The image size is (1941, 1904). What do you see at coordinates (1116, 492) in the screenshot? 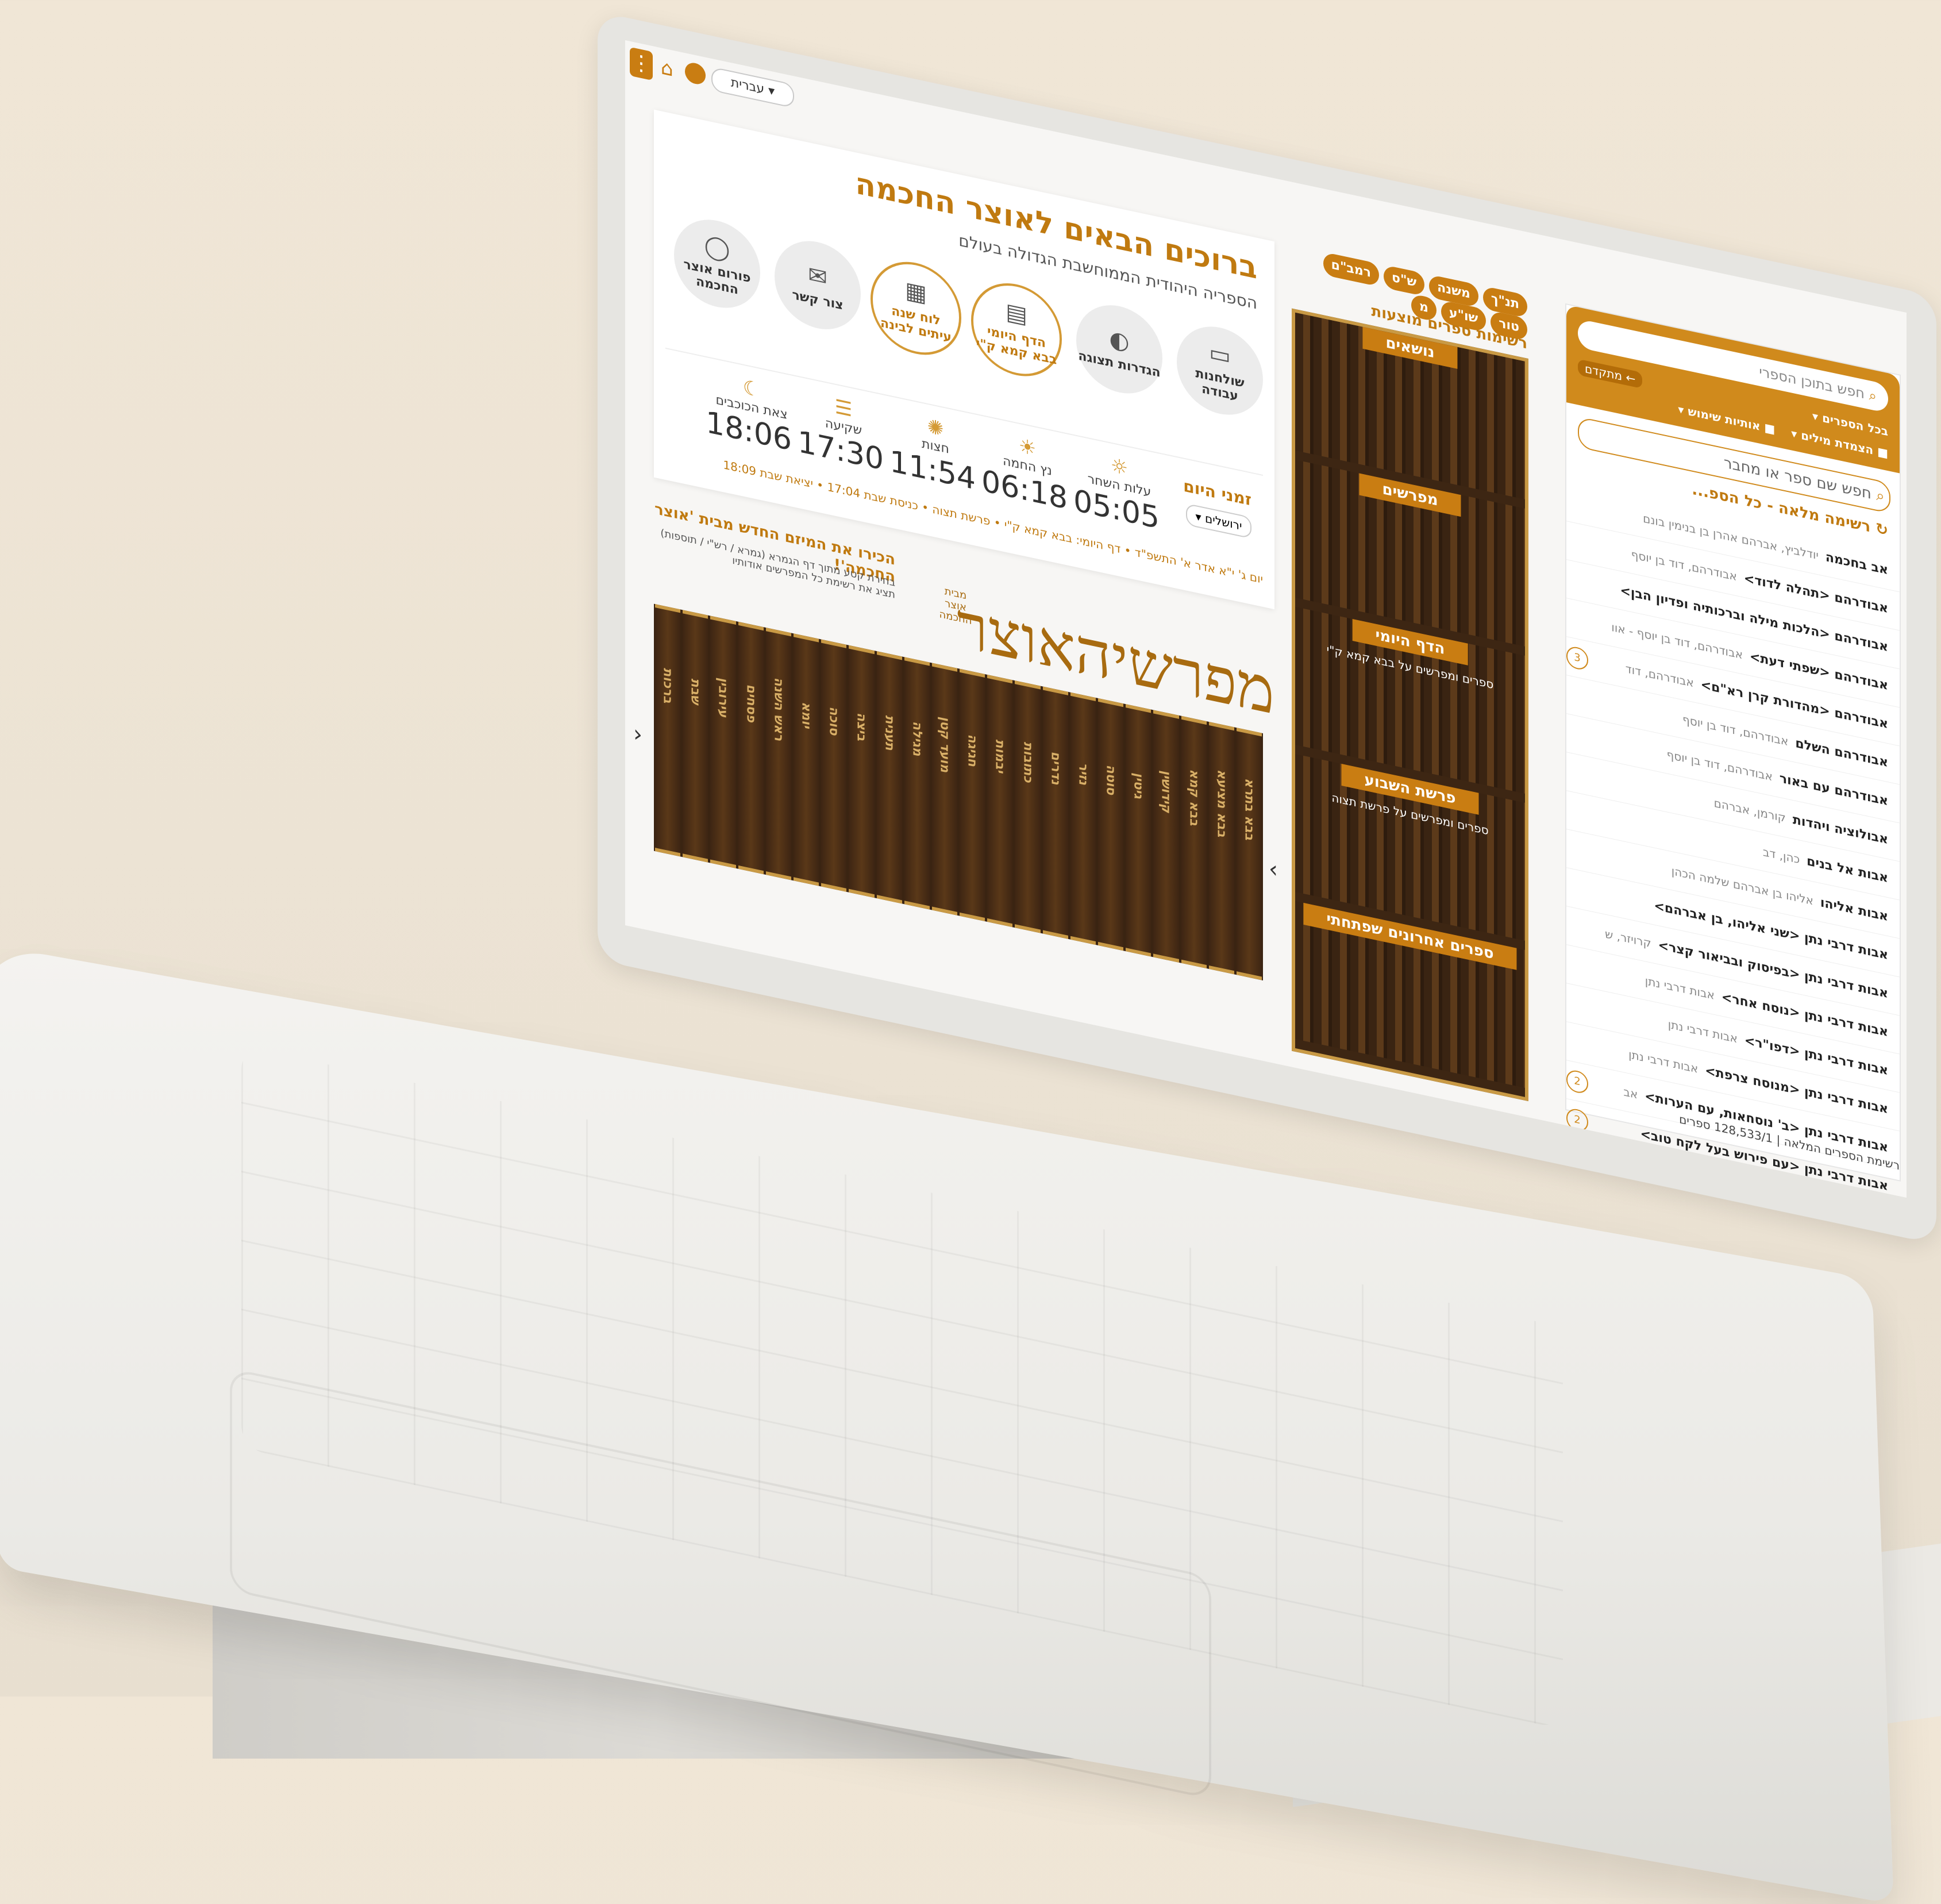
I see `time-dawn: ☼ עלות השחר 05:05` at bounding box center [1116, 492].